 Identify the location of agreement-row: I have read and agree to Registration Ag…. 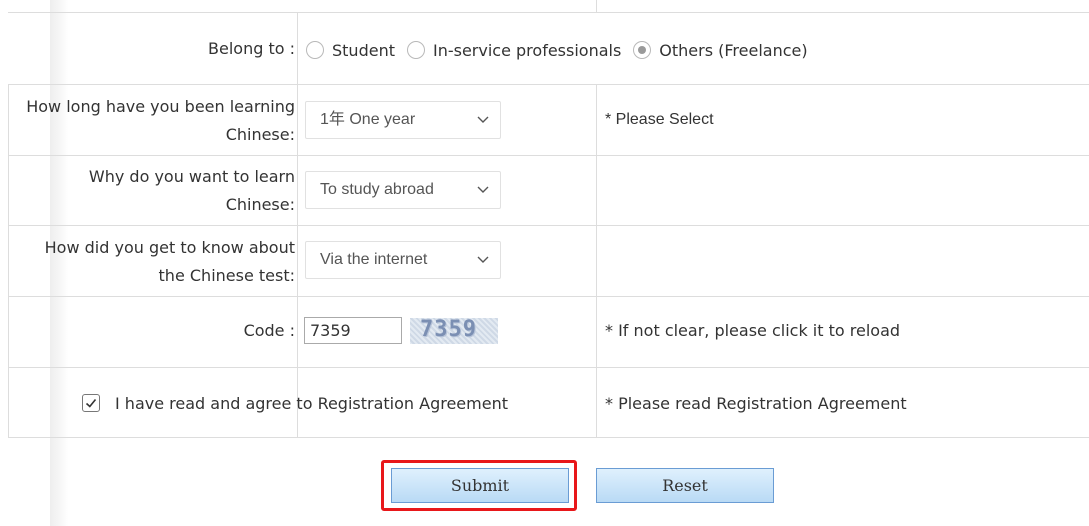
(295, 403).